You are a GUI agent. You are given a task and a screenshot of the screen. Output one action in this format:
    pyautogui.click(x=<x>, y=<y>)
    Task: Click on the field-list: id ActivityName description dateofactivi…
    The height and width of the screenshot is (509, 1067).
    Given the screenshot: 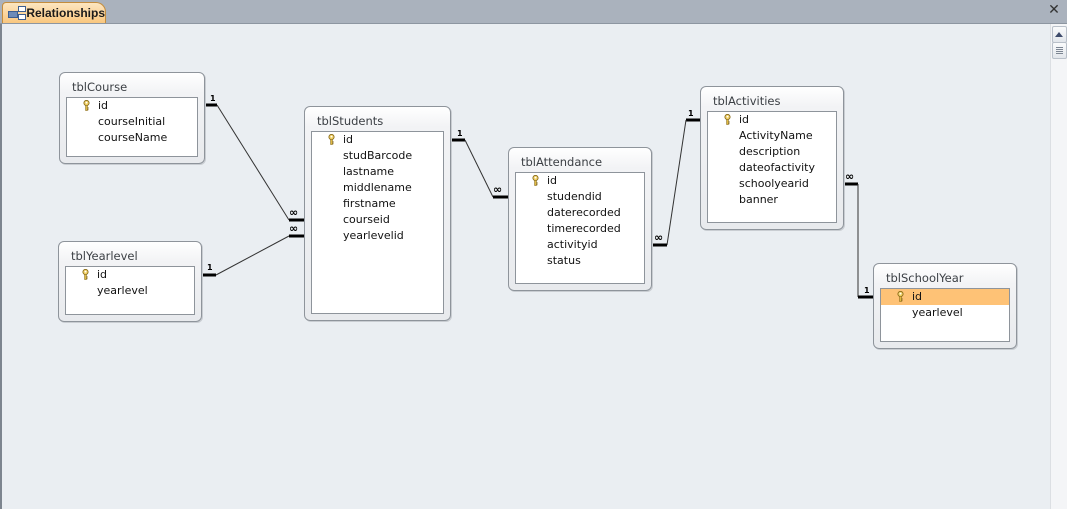 What is the action you would take?
    pyautogui.click(x=772, y=167)
    